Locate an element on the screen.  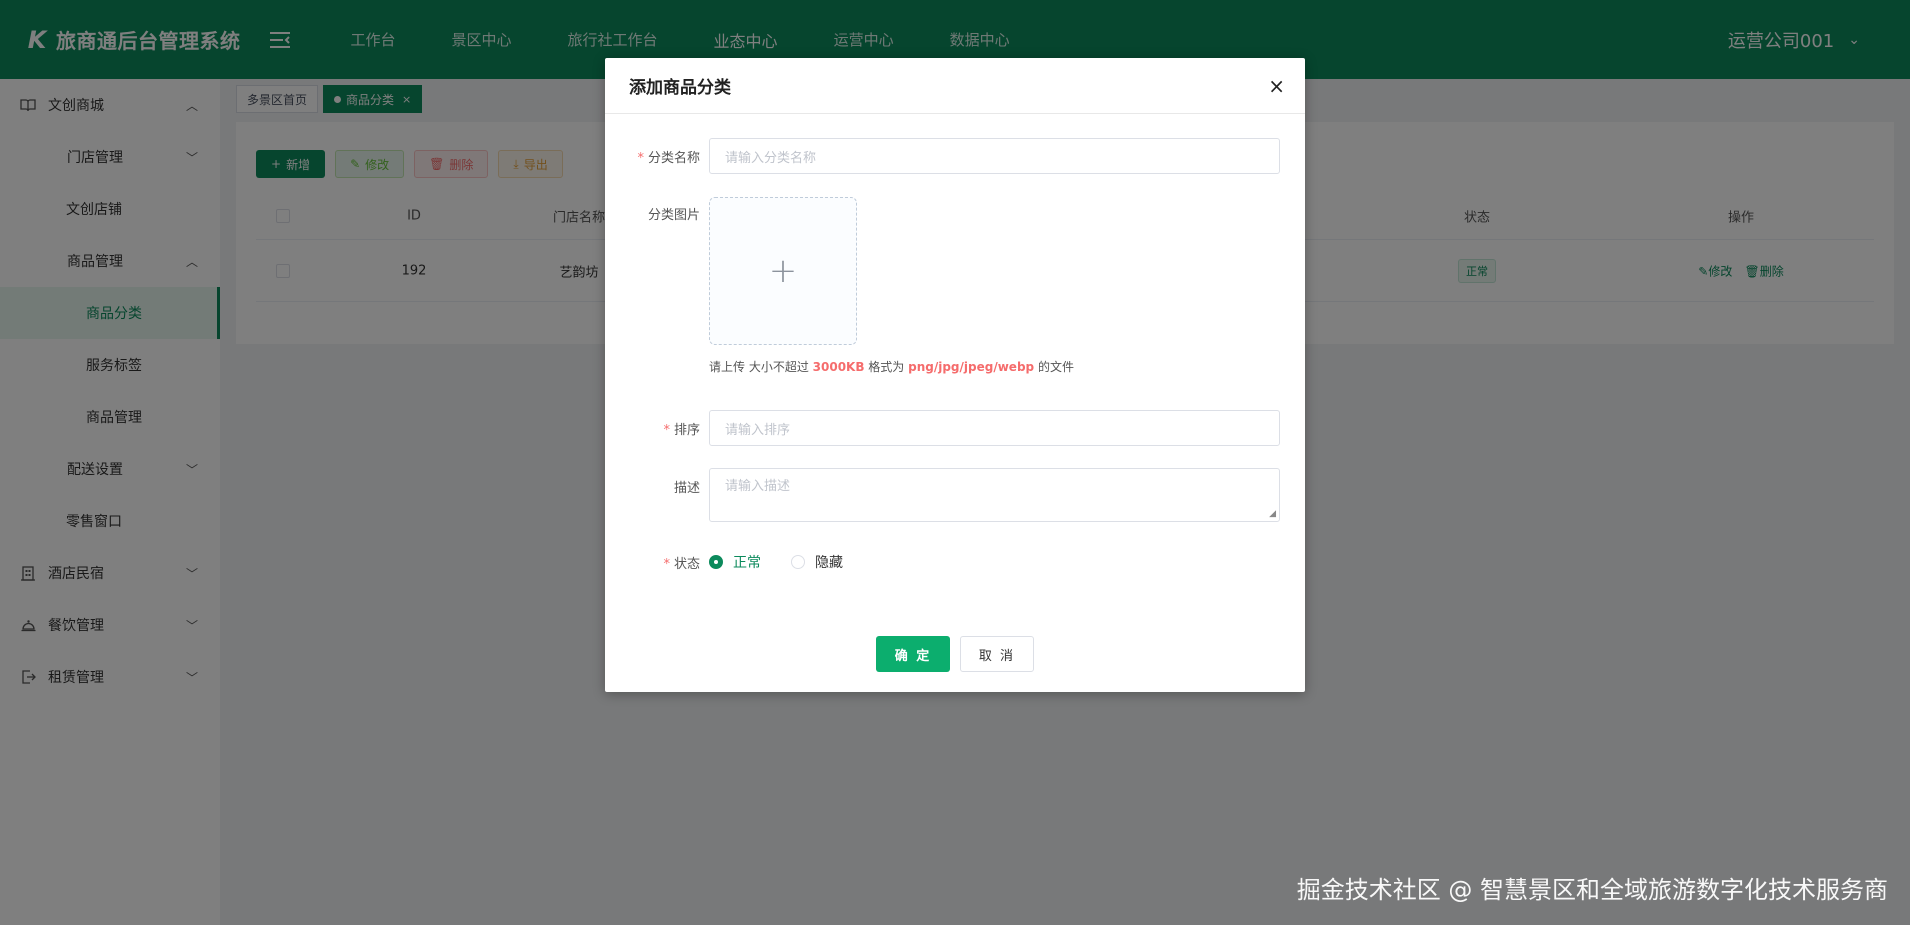
description-placeholder: 请输入描述 is located at coordinates (758, 486).